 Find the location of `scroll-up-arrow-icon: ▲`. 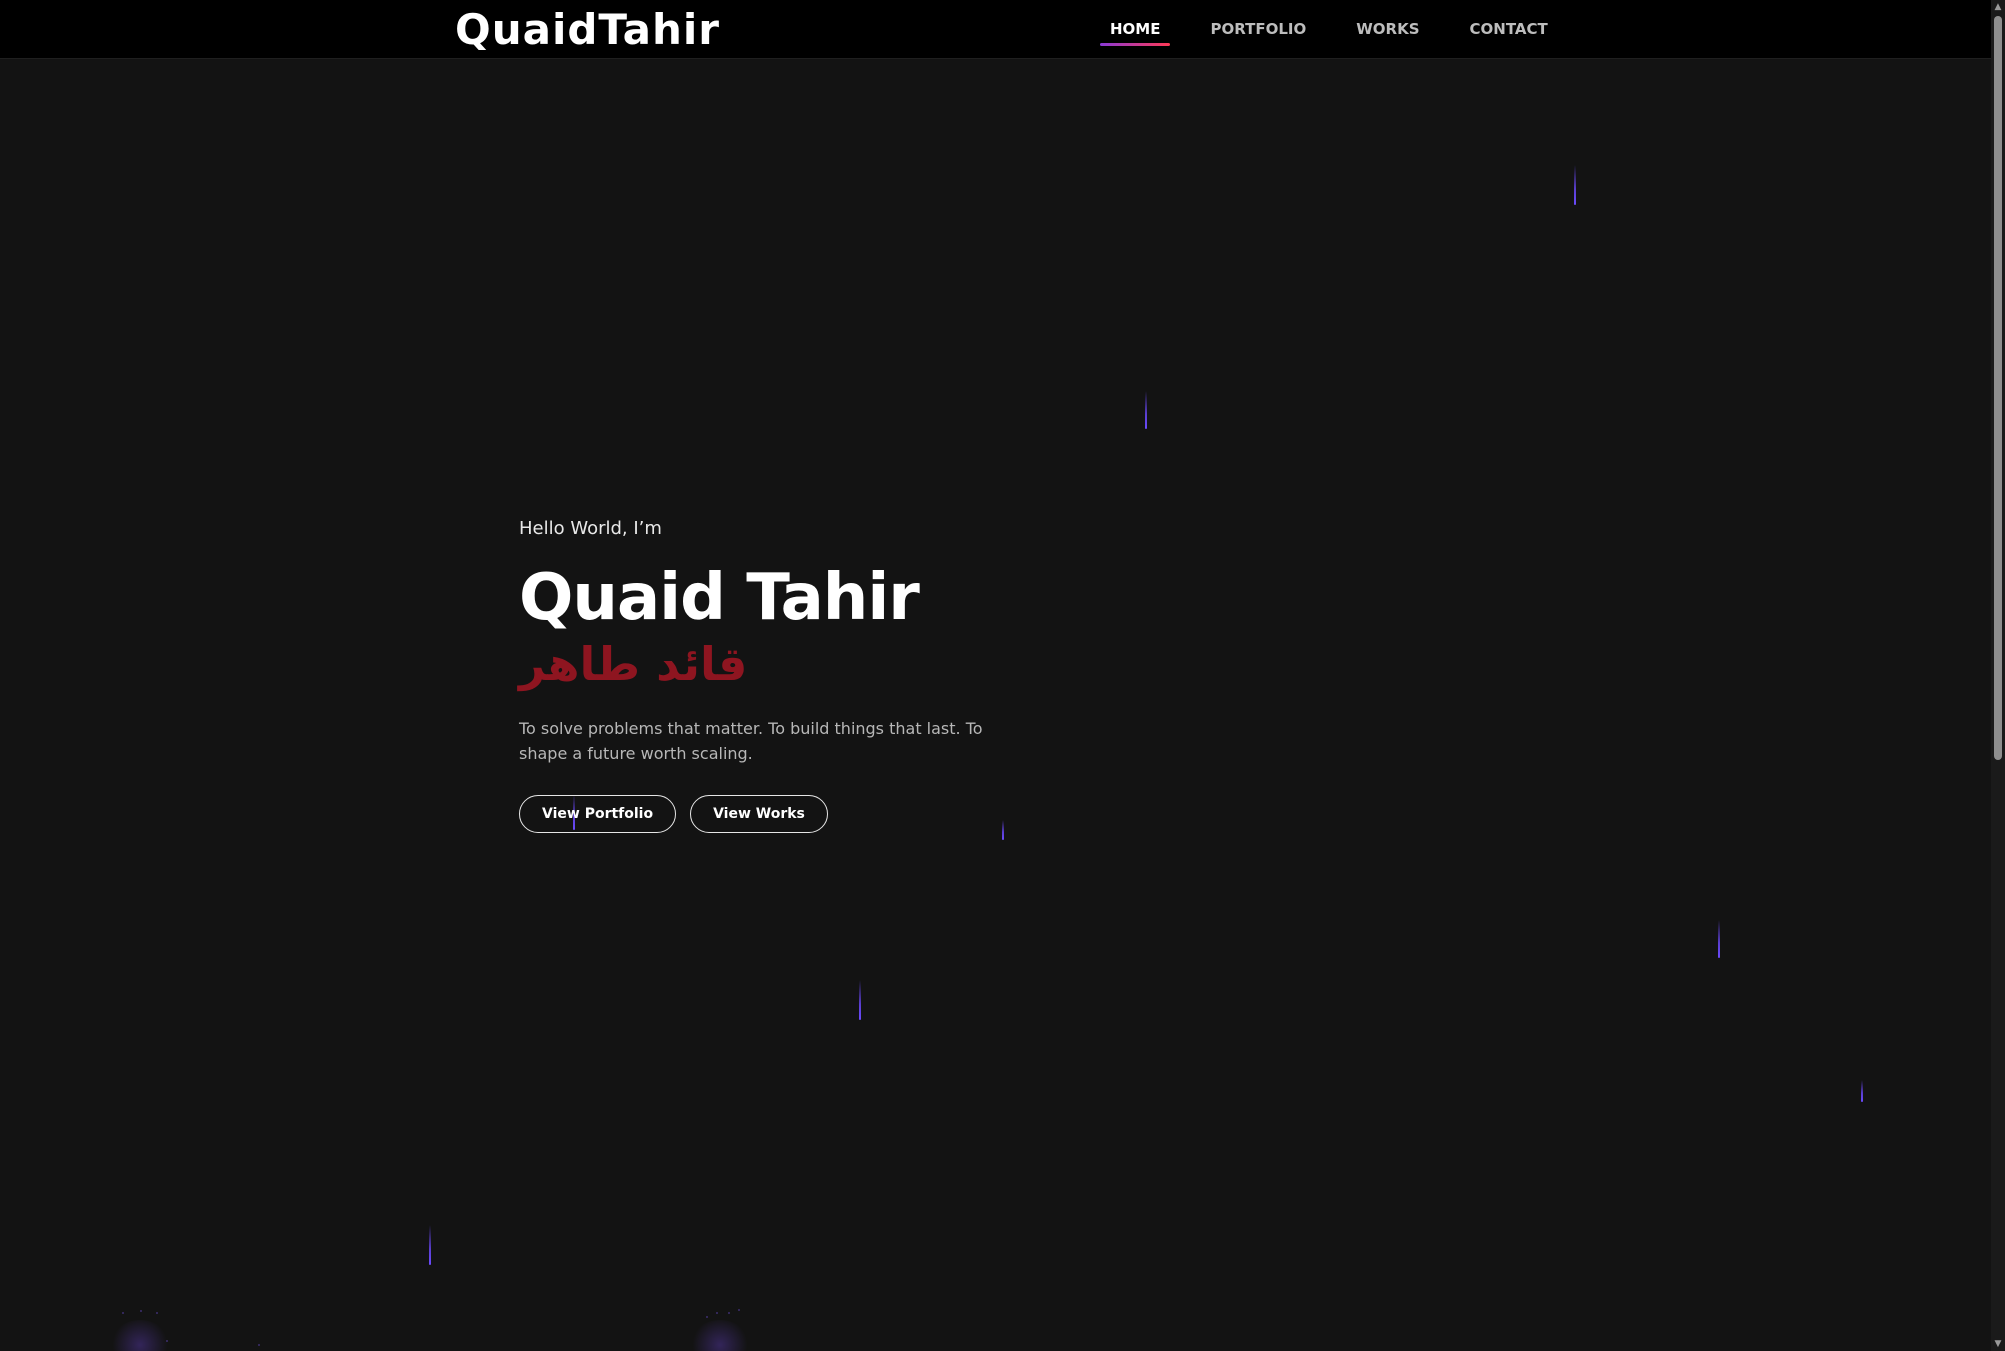

scroll-up-arrow-icon: ▲ is located at coordinates (1998, 7).